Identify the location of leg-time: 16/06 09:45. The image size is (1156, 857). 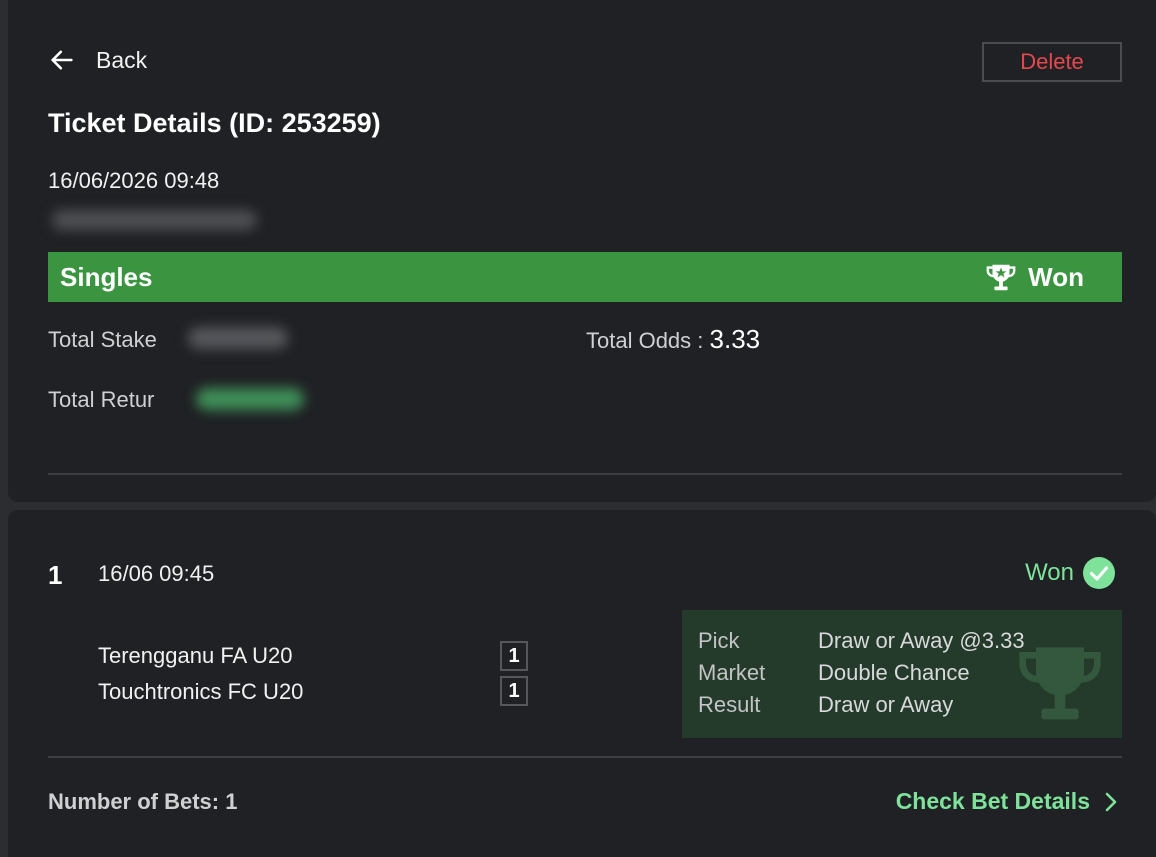
(156, 573).